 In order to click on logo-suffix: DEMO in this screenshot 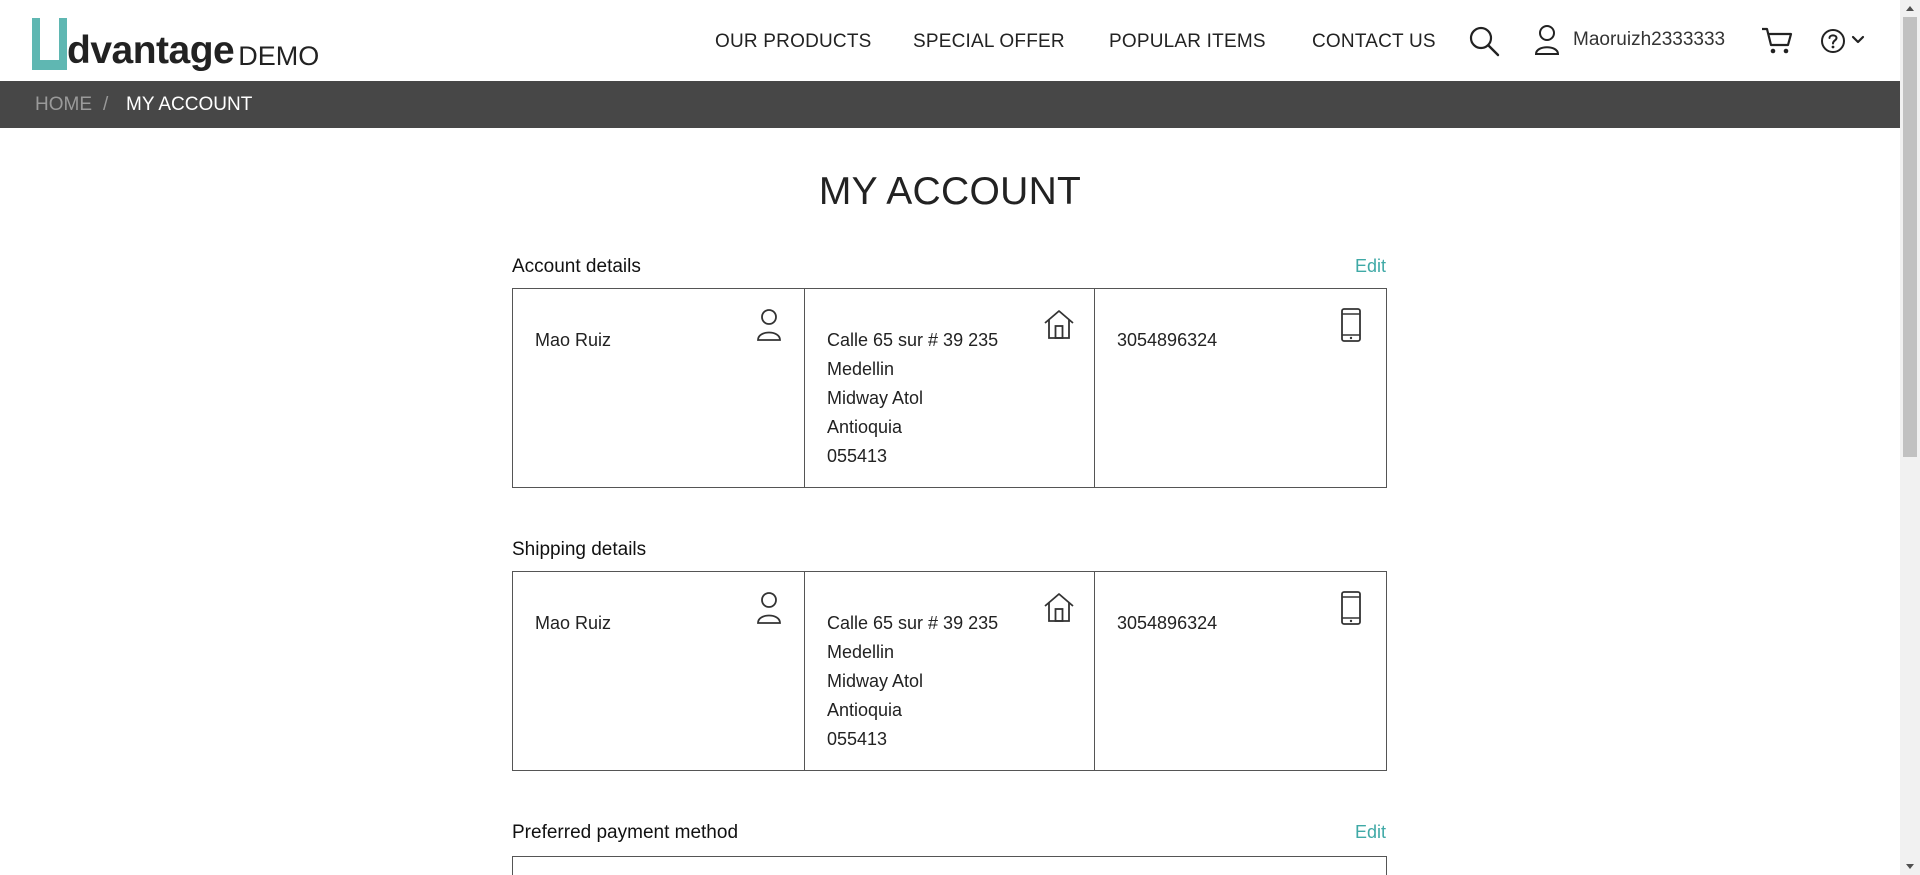, I will do `click(279, 56)`.